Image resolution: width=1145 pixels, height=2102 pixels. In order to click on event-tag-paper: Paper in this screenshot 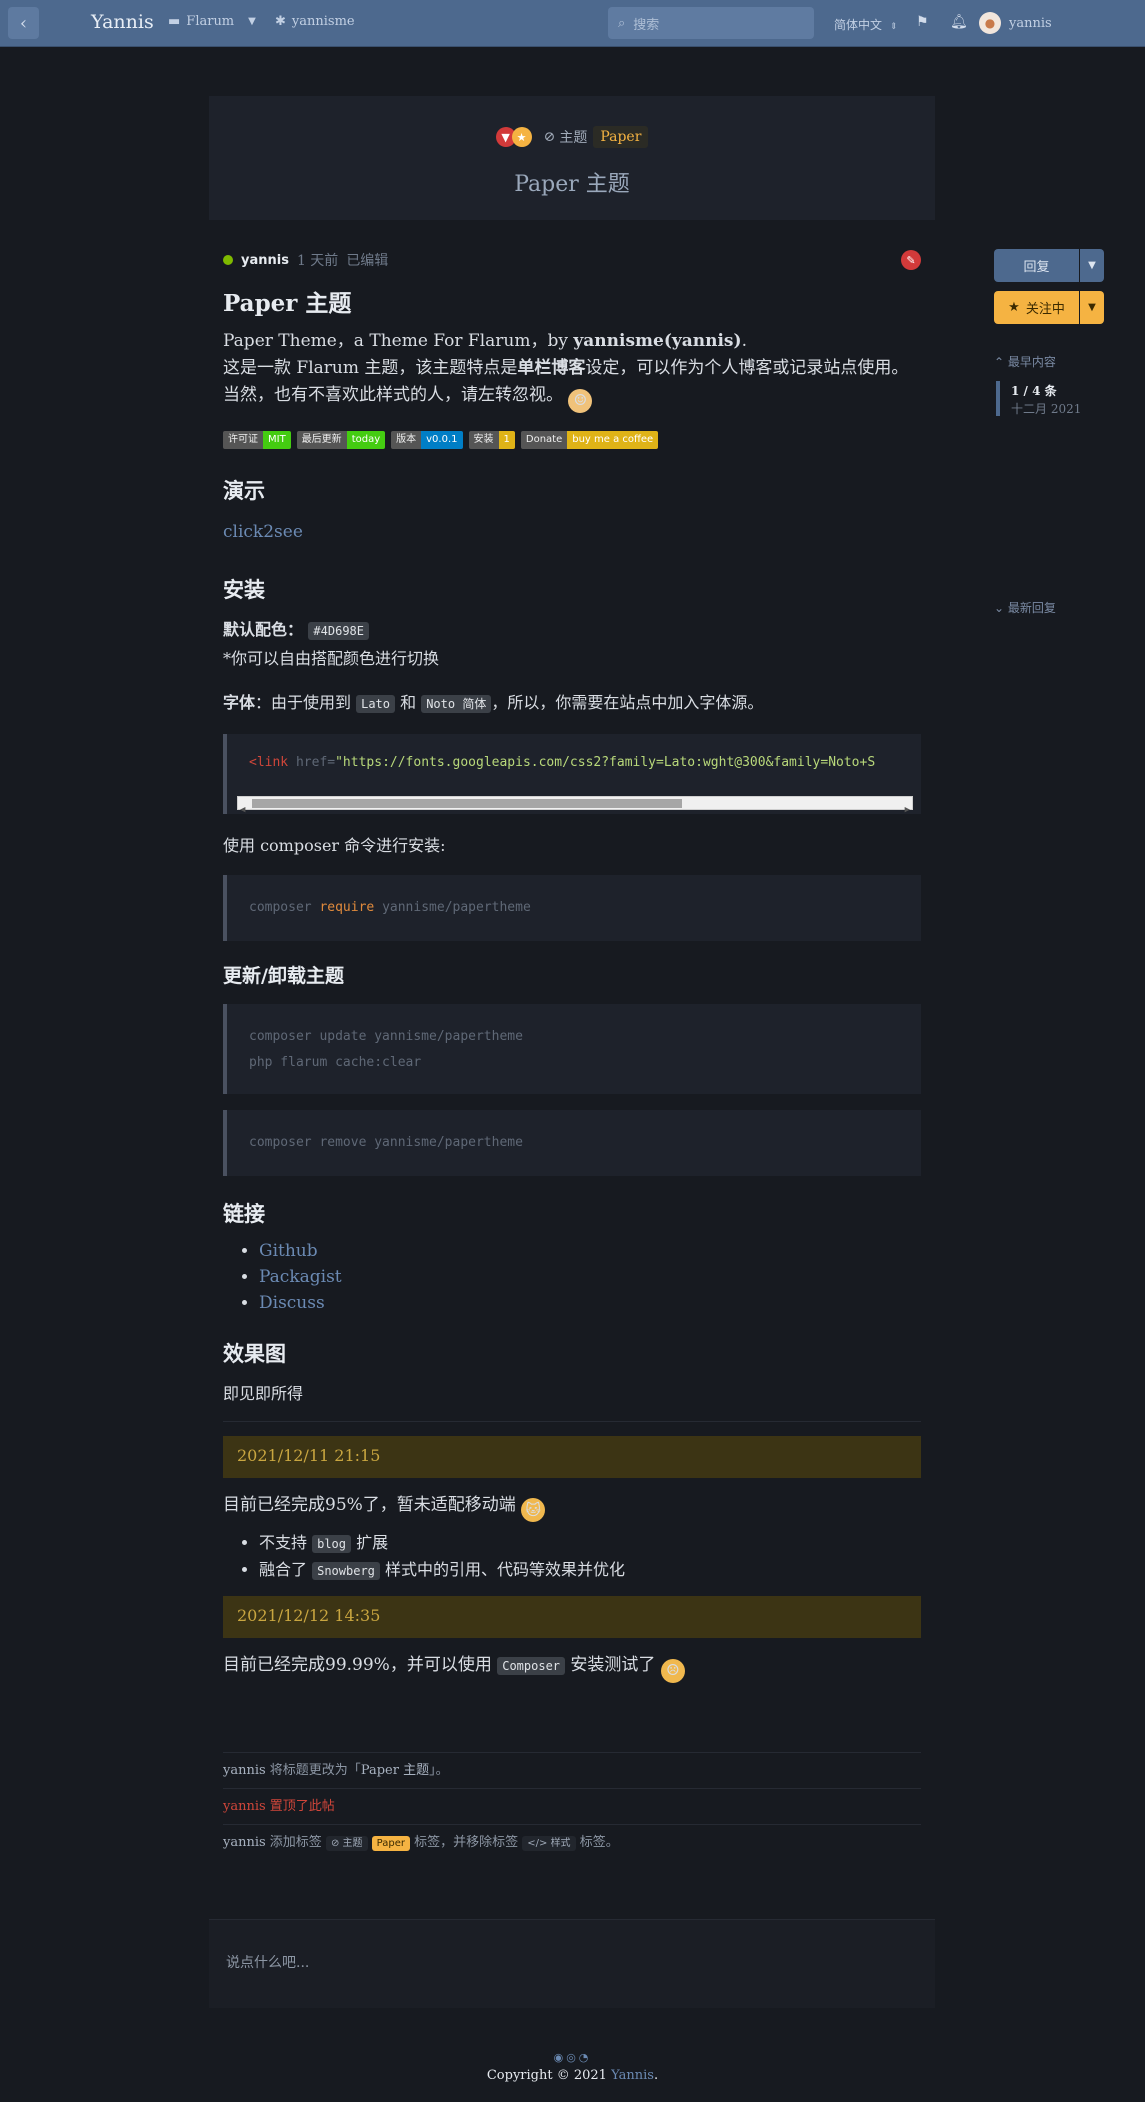, I will do `click(390, 1843)`.